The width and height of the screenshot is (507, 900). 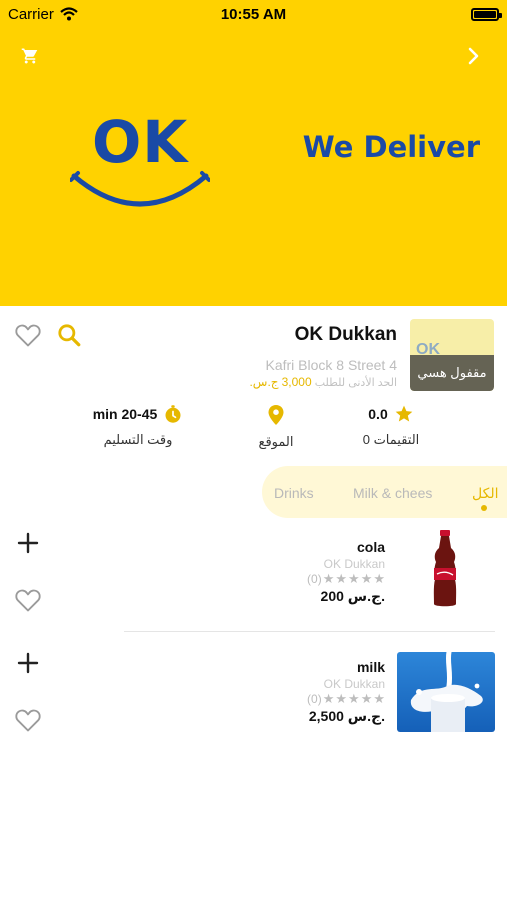 I want to click on min-order-label: الحد الأدنى للطلب, so click(x=355, y=383).